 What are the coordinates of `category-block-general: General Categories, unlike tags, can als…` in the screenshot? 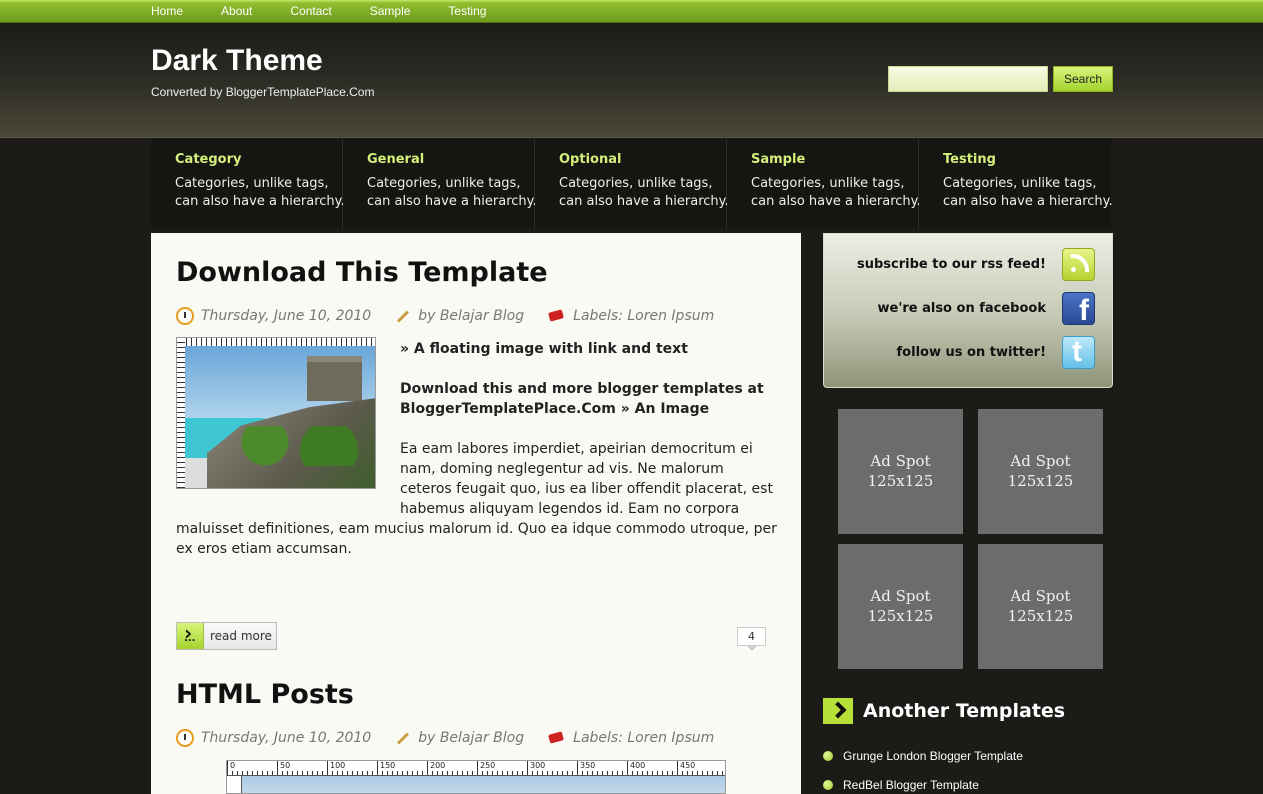 It's located at (440, 184).